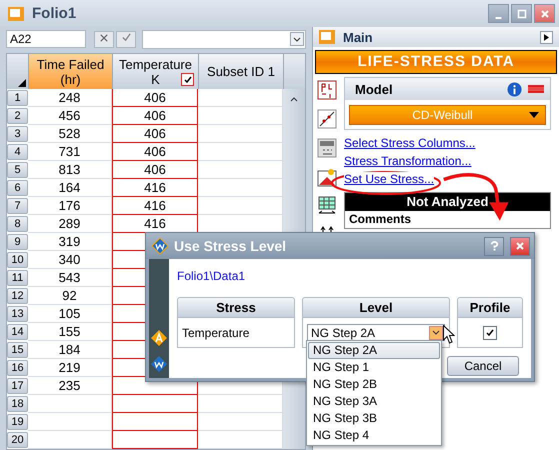 This screenshot has width=559, height=450. I want to click on table-cell: 164, so click(70, 188).